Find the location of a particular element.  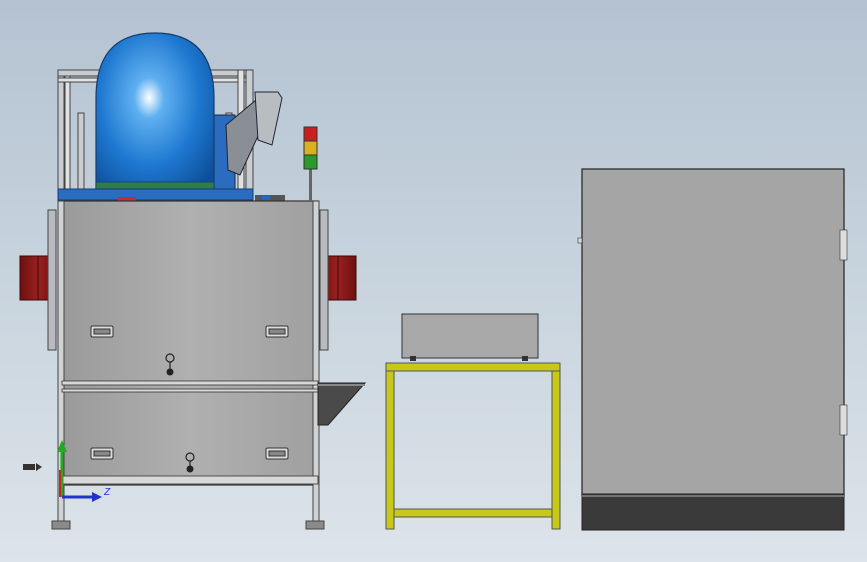

benchtop-unit is located at coordinates (470, 336).